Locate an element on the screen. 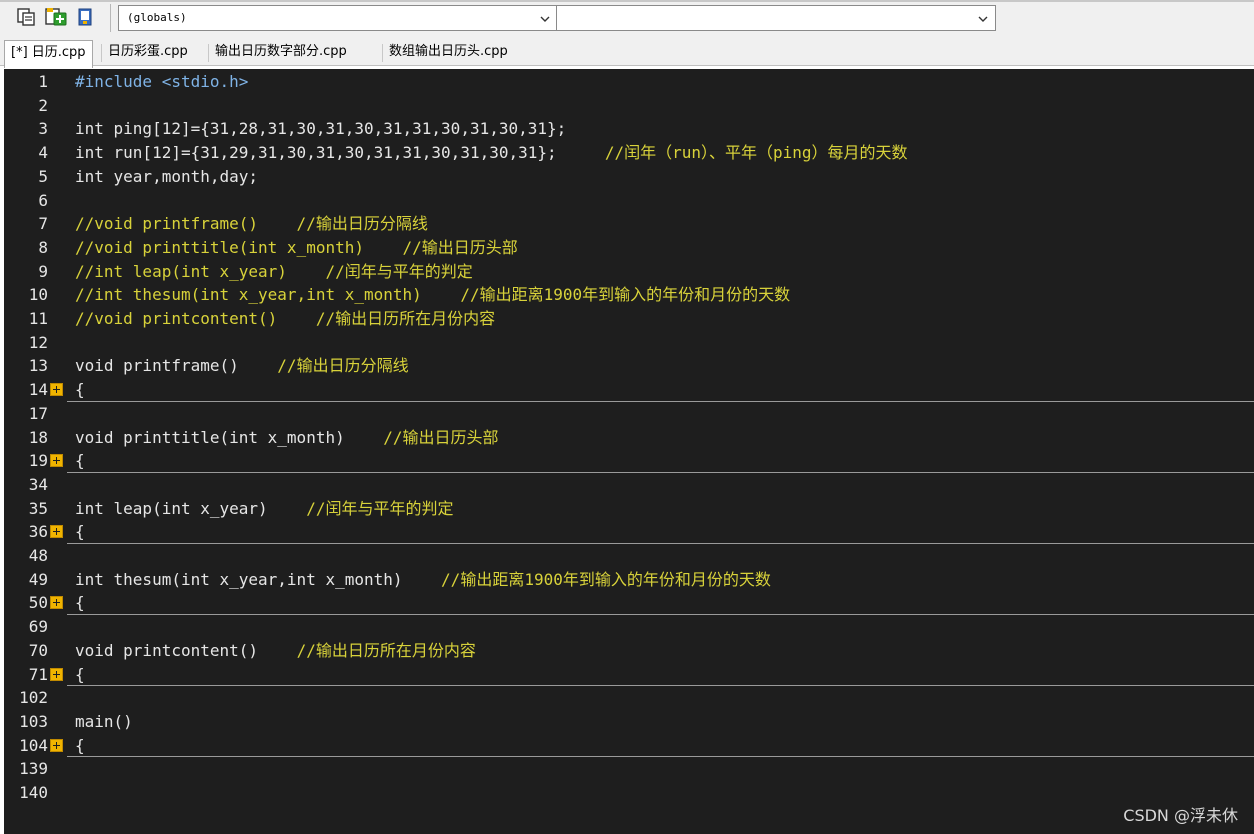  code-line: 103 main() is located at coordinates (629, 721).